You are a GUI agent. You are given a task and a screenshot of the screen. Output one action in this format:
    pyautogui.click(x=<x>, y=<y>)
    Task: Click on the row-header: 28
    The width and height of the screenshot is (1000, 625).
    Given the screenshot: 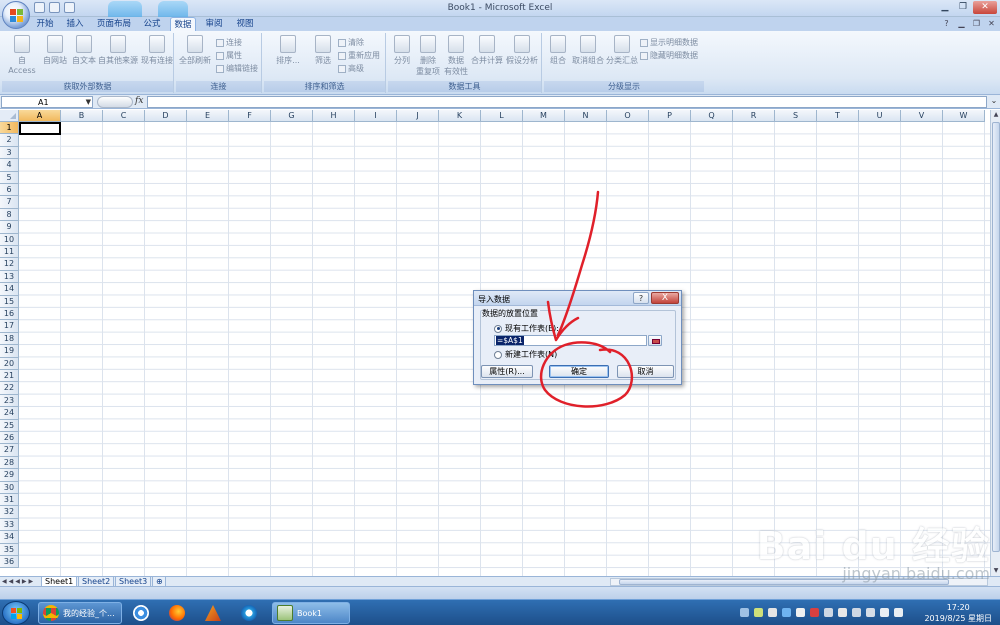 What is the action you would take?
    pyautogui.click(x=9, y=463)
    